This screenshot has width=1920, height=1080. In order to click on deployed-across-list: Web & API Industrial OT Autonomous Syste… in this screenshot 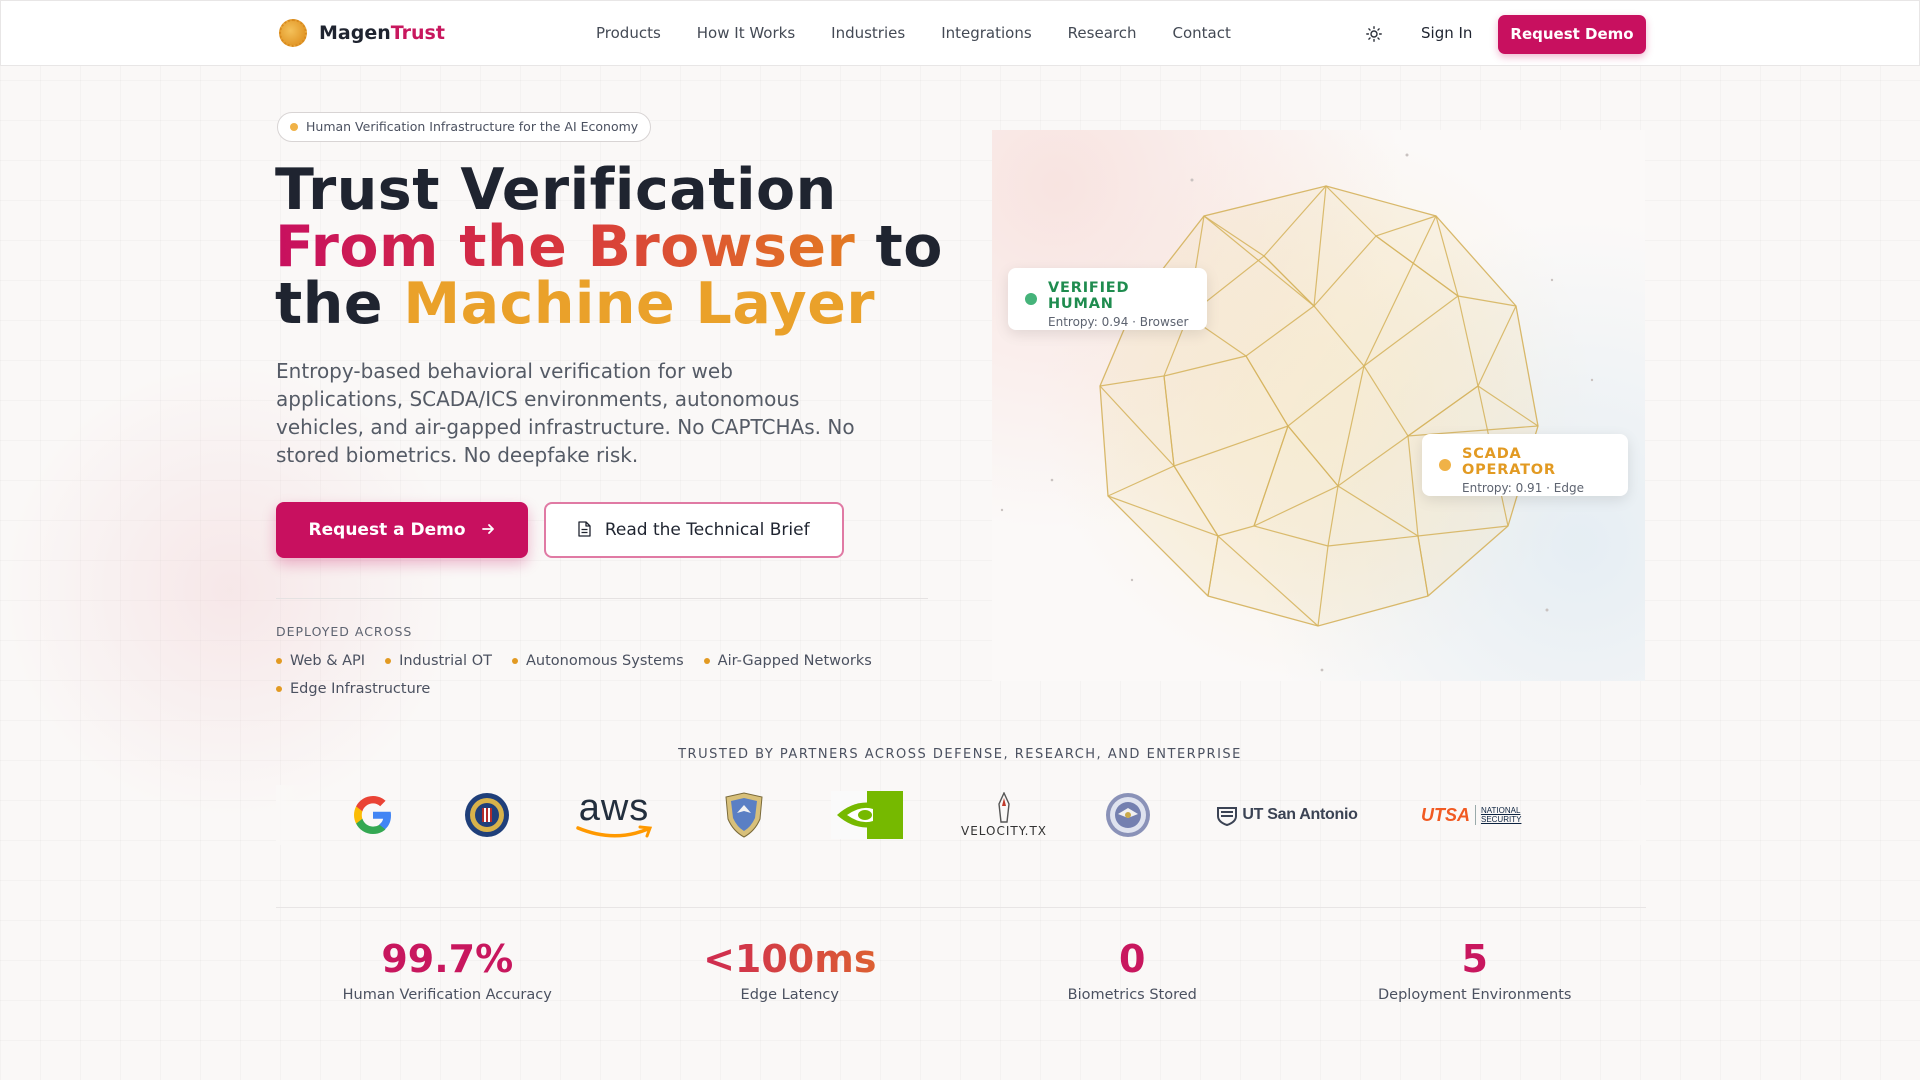, I will do `click(596, 675)`.